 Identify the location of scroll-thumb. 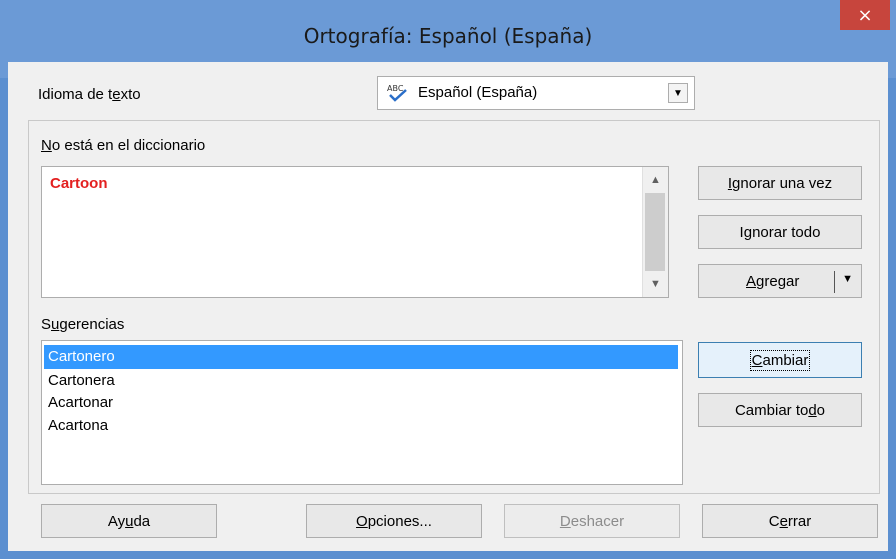
(655, 232).